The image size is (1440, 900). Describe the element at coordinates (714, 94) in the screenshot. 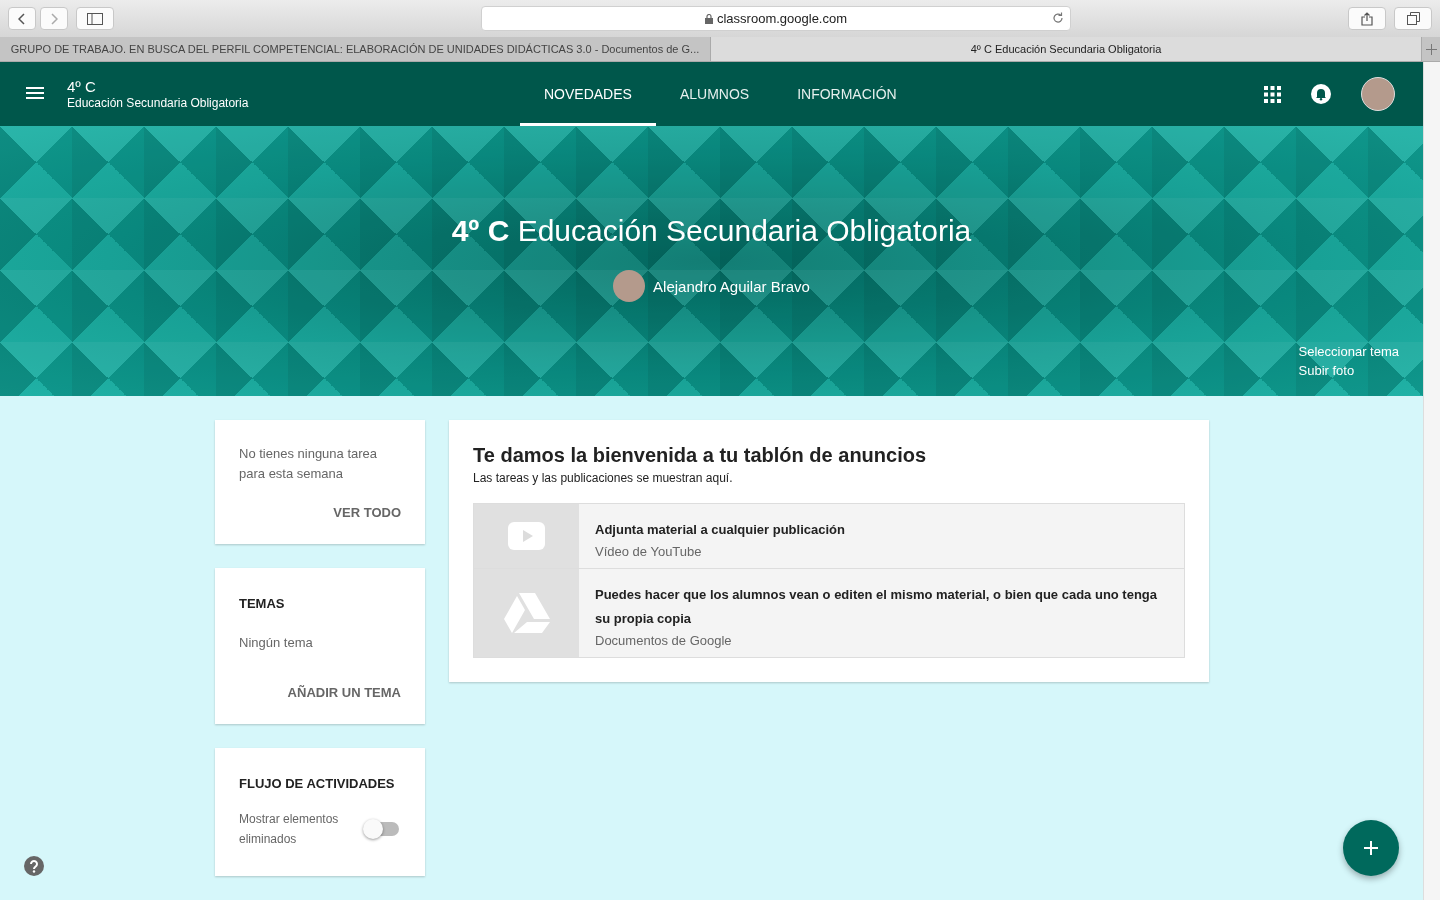

I see `nav-tab: ALUMNOS` at that location.